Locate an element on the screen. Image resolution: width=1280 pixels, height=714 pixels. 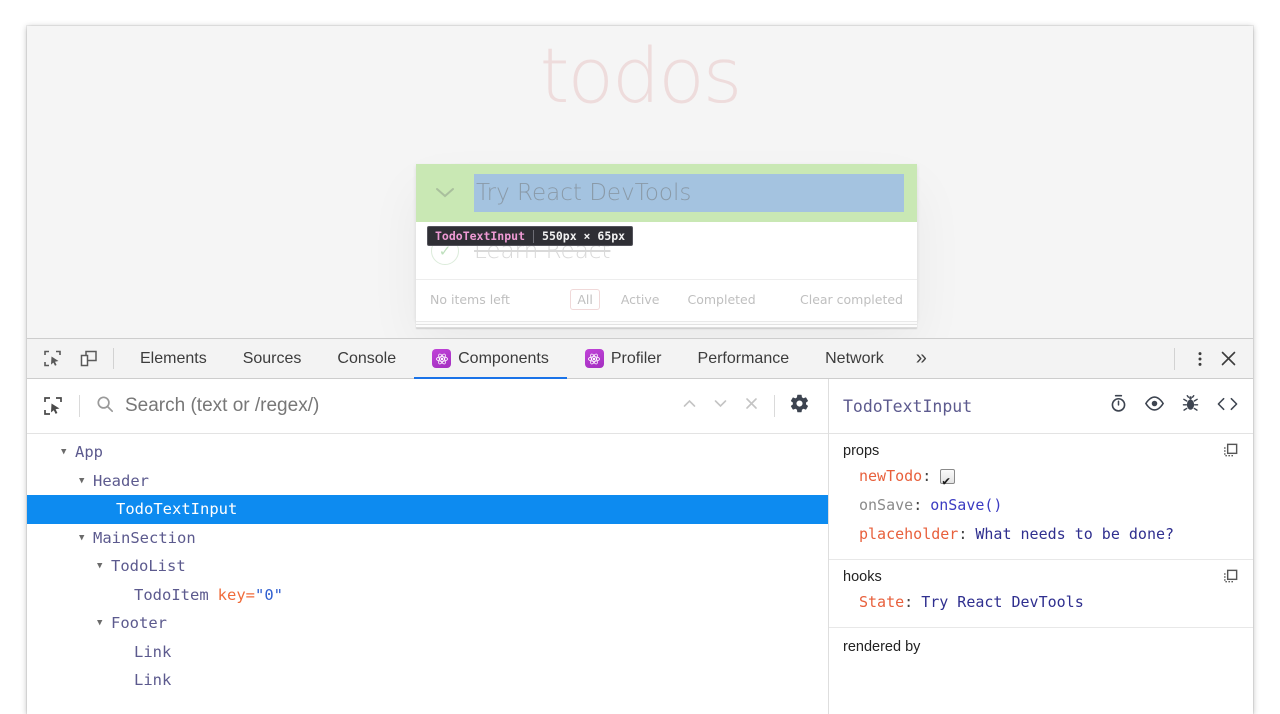
hooks-section: hooks State: Try React DevTools is located at coordinates (1041, 594).